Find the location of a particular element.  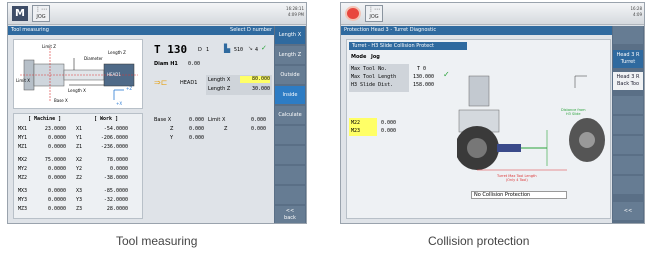

work-value: -85.0000 is located at coordinates (115, 191).